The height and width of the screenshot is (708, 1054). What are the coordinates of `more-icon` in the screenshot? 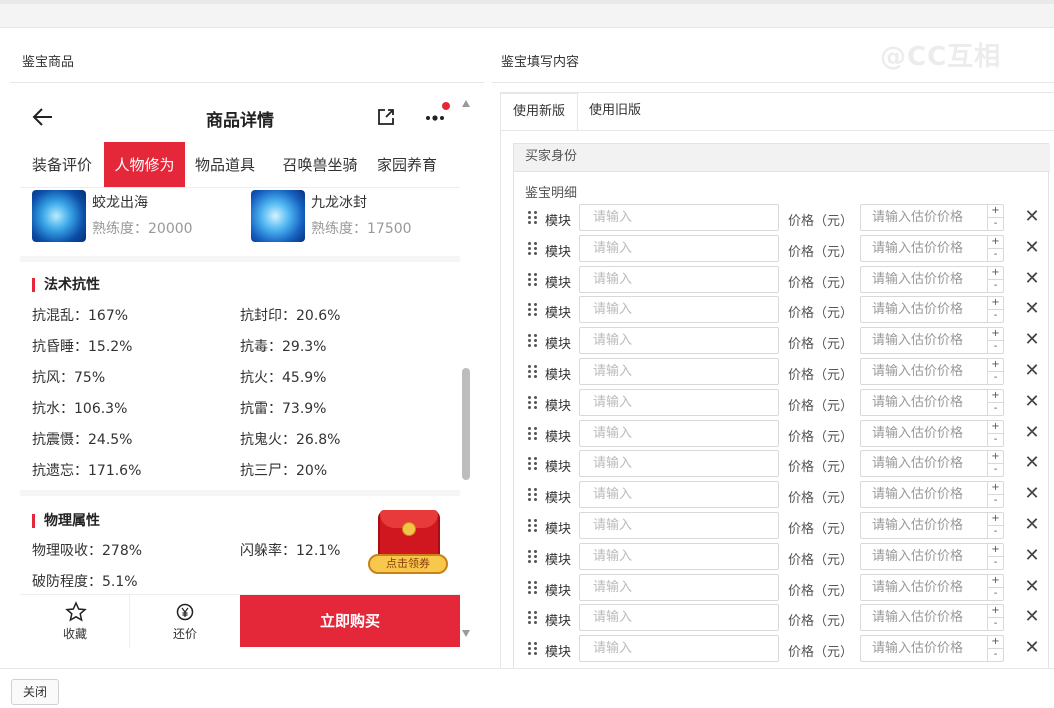 It's located at (435, 118).